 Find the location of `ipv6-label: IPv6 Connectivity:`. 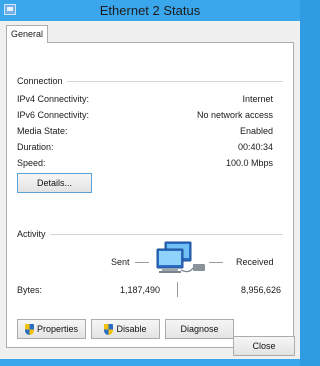

ipv6-label: IPv6 Connectivity: is located at coordinates (53, 115).